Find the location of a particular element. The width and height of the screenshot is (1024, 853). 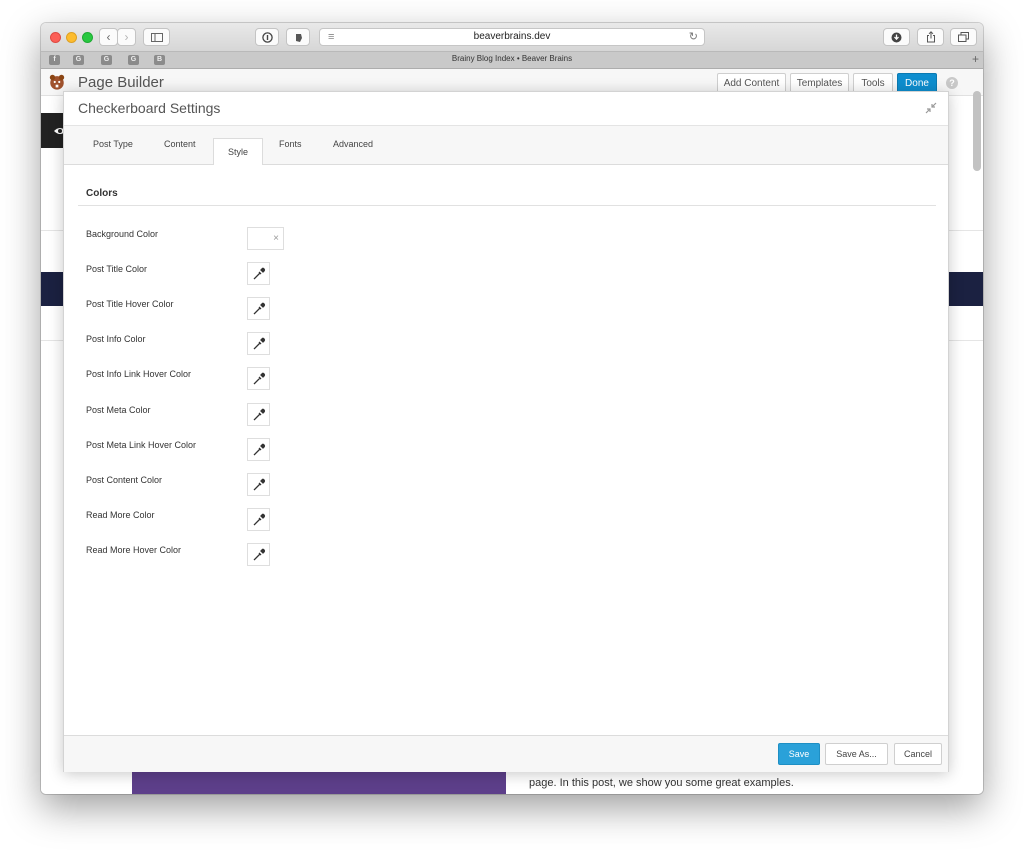

read-more-color-picker is located at coordinates (258, 519).